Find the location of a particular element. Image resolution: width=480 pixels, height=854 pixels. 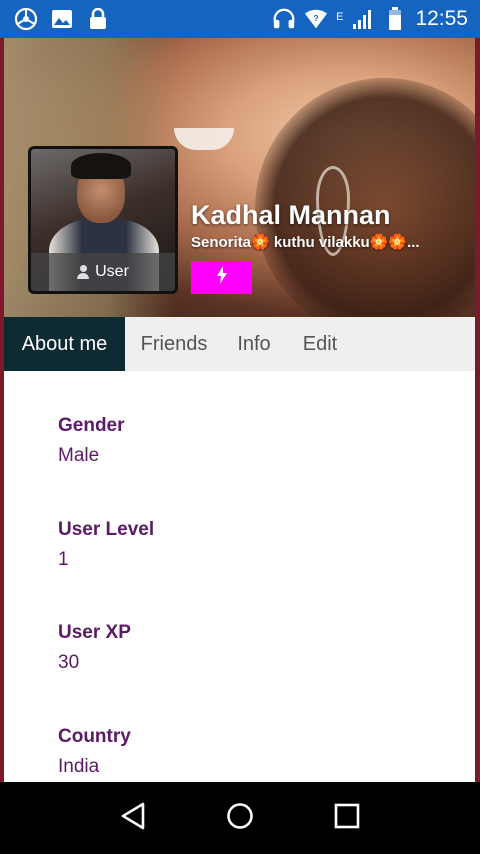

back-icon is located at coordinates (133, 818).